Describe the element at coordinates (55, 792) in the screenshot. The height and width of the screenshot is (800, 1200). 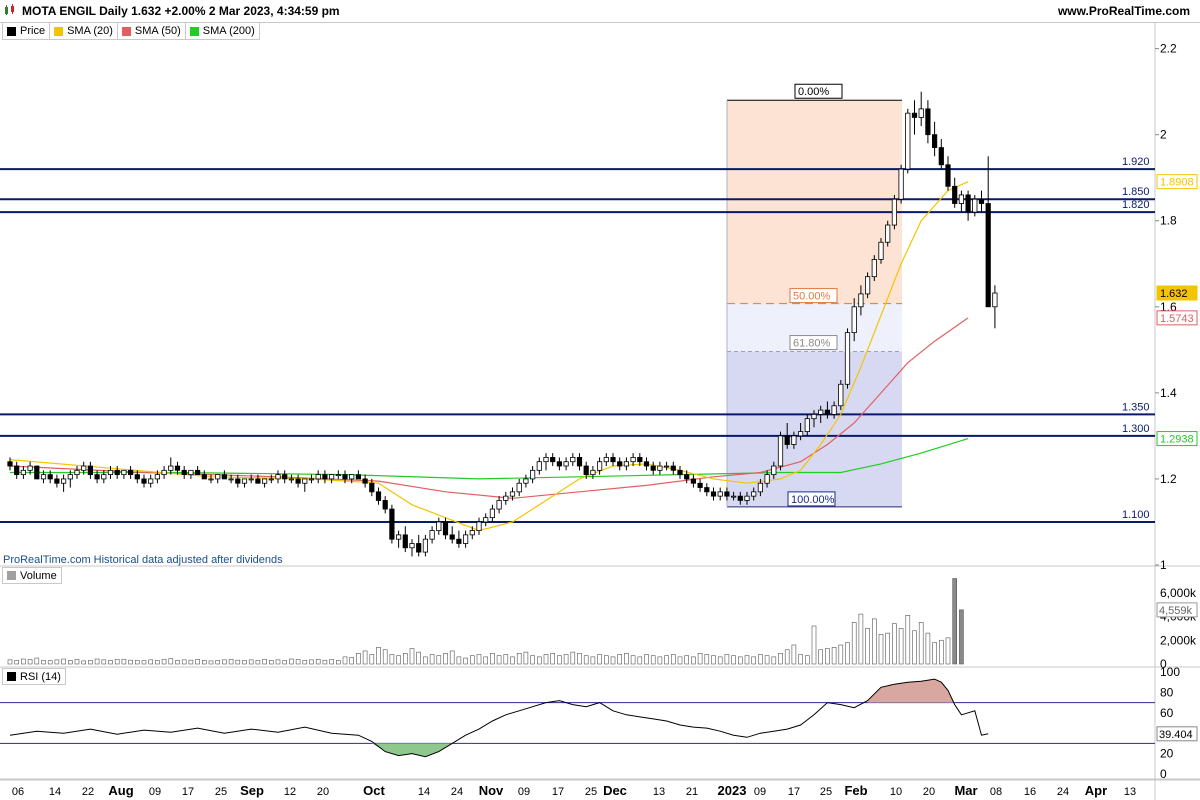
I see `x-tick-label-14: 14` at that location.